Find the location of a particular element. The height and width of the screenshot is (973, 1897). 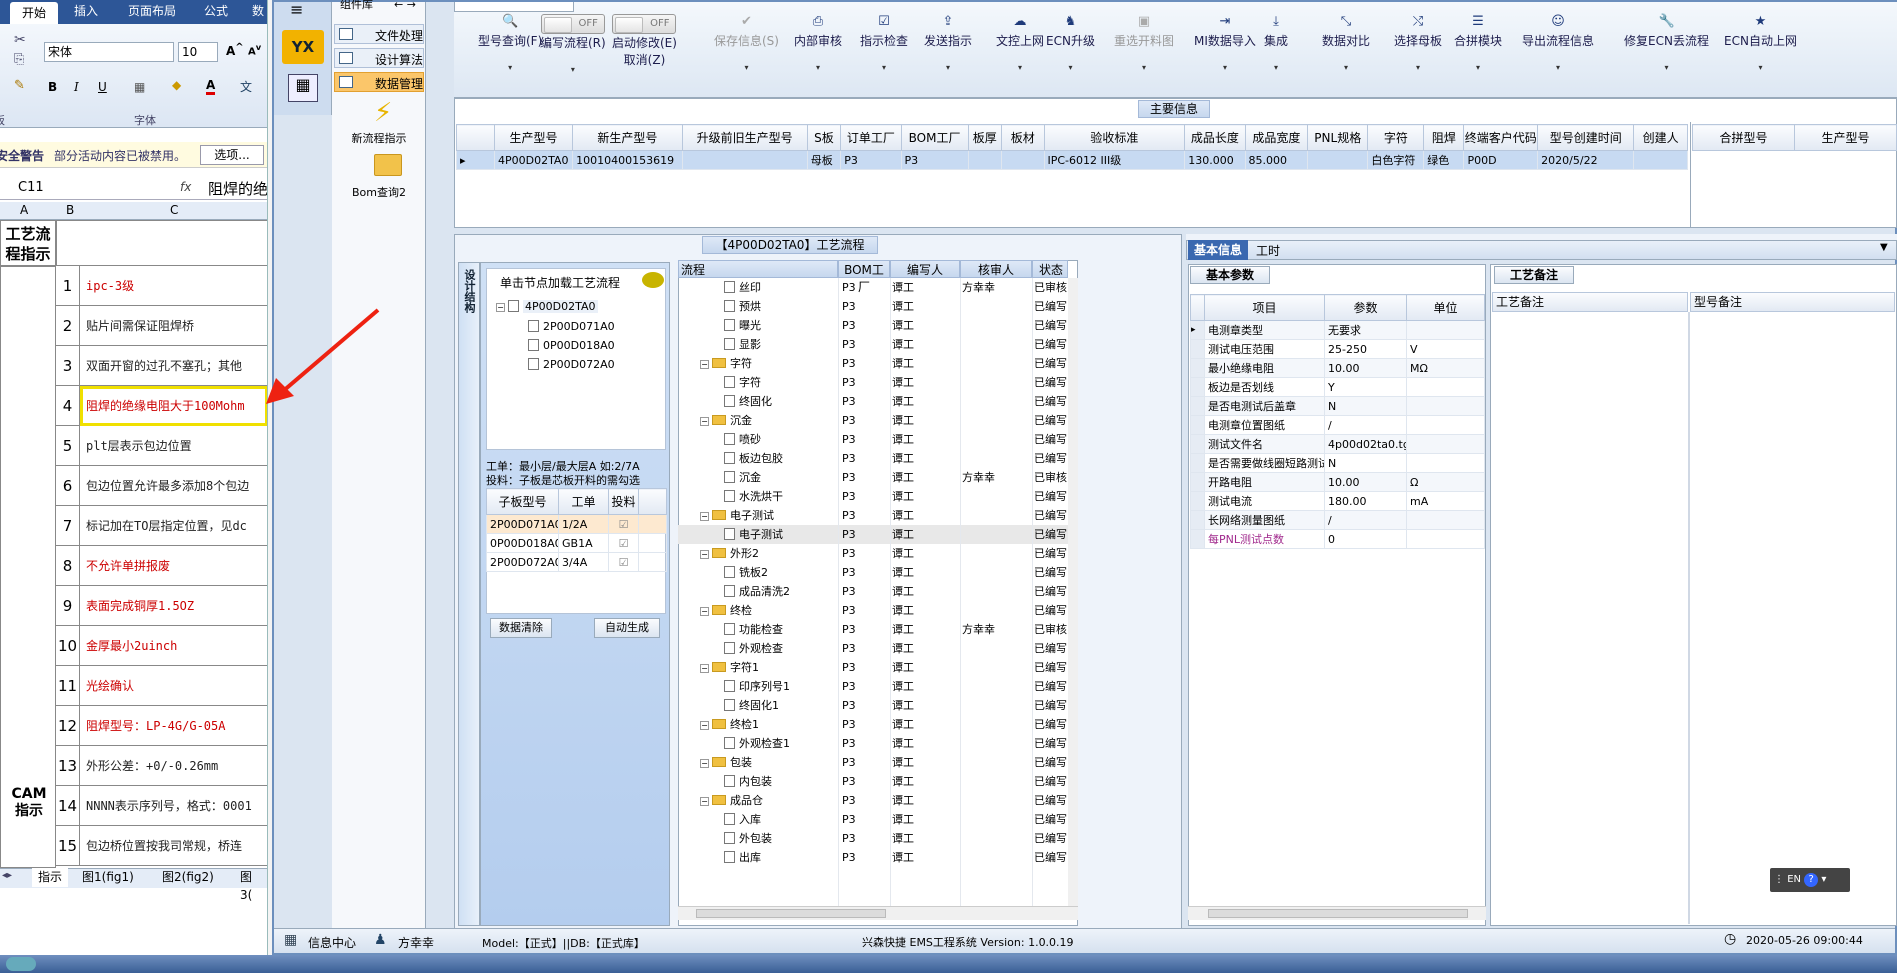

param-row: 开路电阻 10.00 Ω is located at coordinates (1337, 482).